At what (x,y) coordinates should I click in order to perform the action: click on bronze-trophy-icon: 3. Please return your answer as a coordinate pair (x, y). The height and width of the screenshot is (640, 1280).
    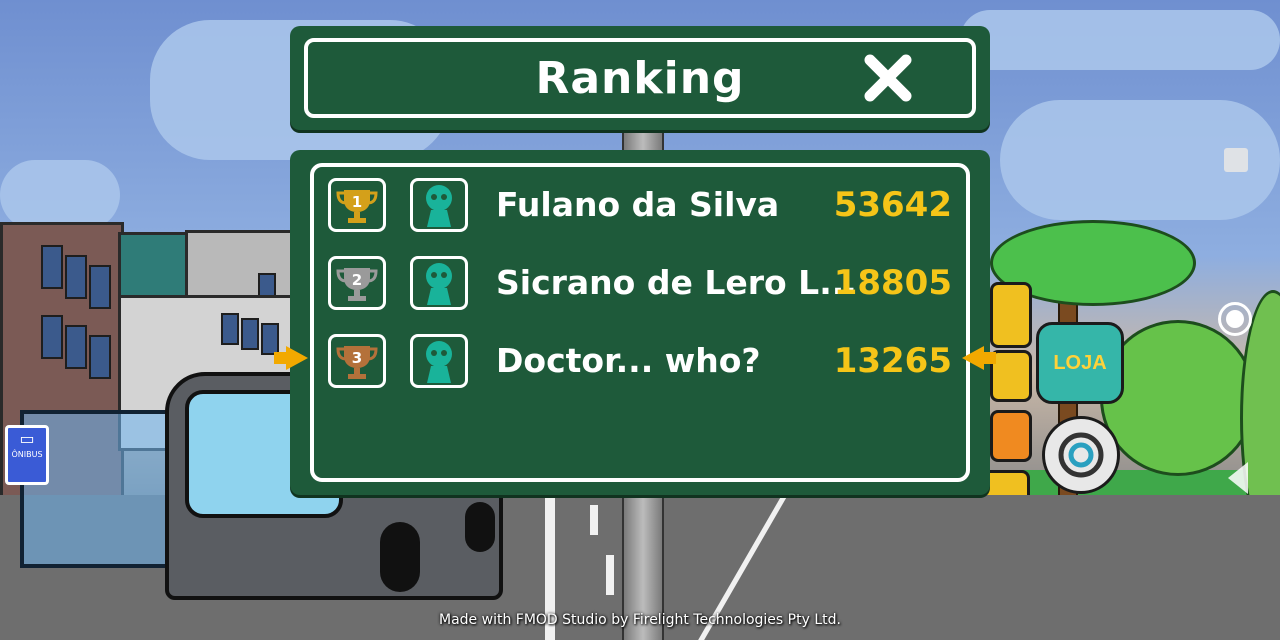
    Looking at the image, I should click on (357, 362).